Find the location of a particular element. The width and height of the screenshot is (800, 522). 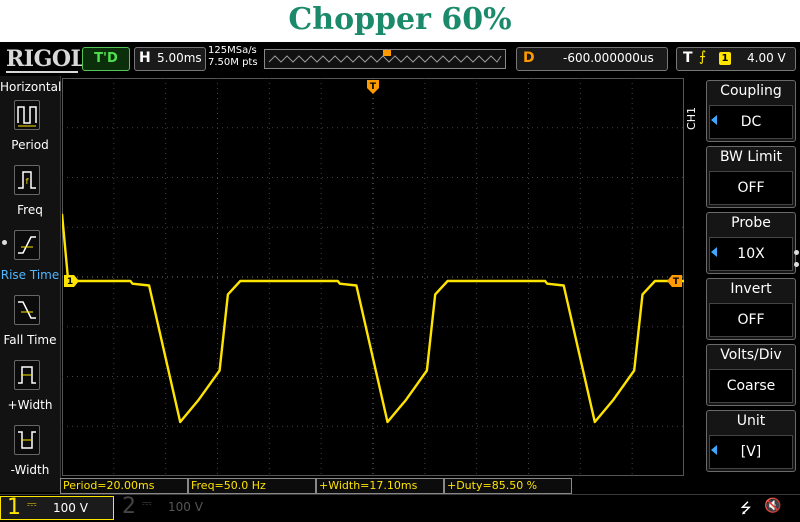

horizontal-timebase-box: H 5.00ms is located at coordinates (170, 59).